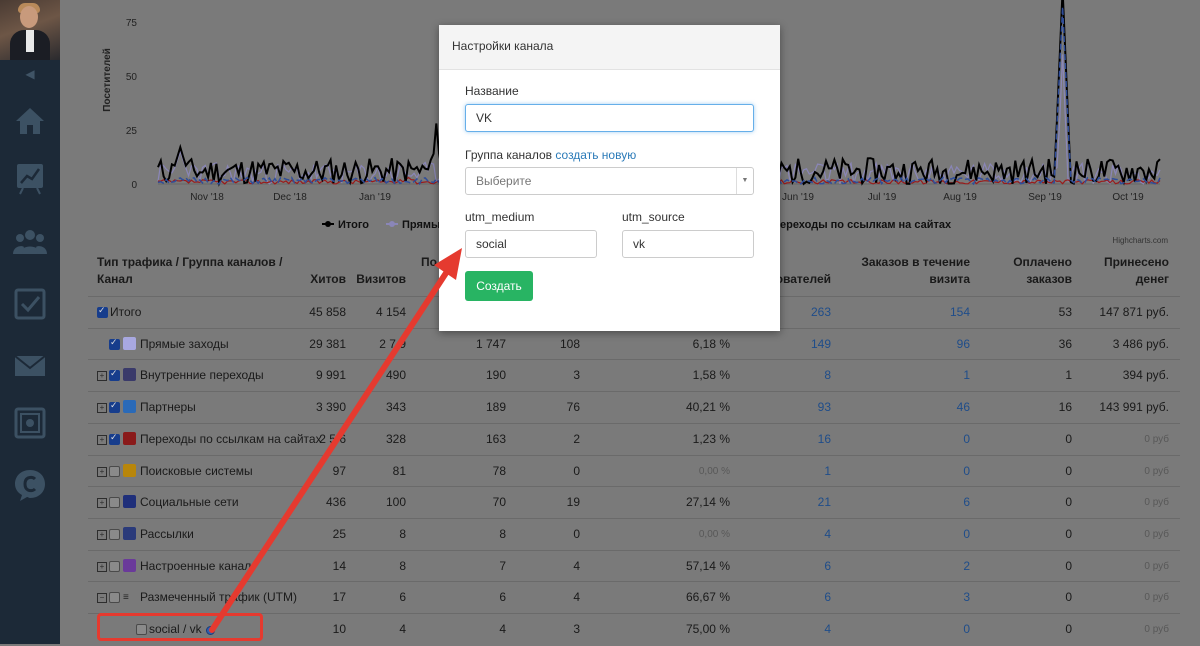 The width and height of the screenshot is (1200, 646). Describe the element at coordinates (569, 343) in the screenshot. I see `cell-col4: 108` at that location.